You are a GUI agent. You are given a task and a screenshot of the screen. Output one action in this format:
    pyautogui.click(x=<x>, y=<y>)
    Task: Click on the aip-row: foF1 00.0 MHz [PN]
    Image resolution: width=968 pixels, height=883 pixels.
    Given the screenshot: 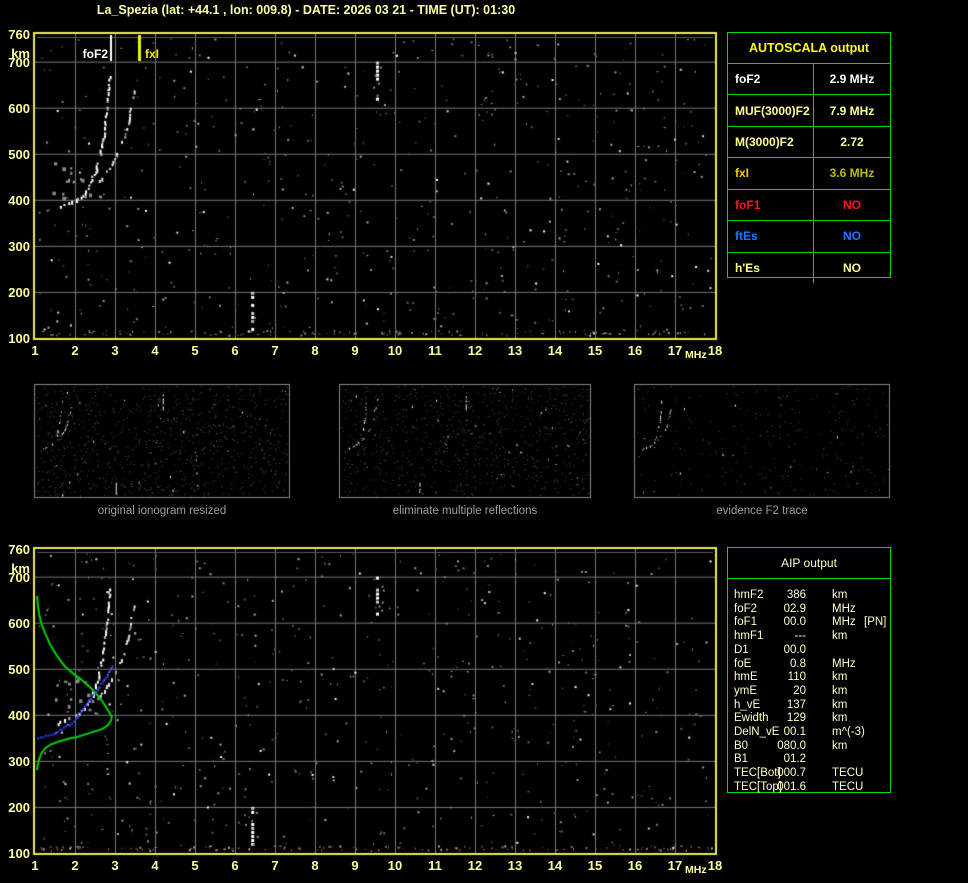 What is the action you would take?
    pyautogui.click(x=809, y=622)
    